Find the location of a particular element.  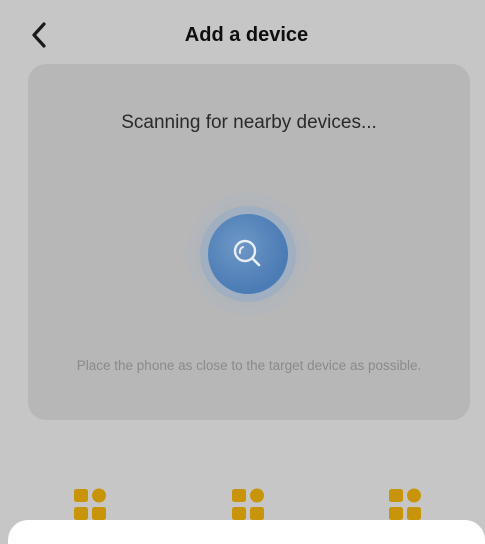

radar-core is located at coordinates (248, 254).